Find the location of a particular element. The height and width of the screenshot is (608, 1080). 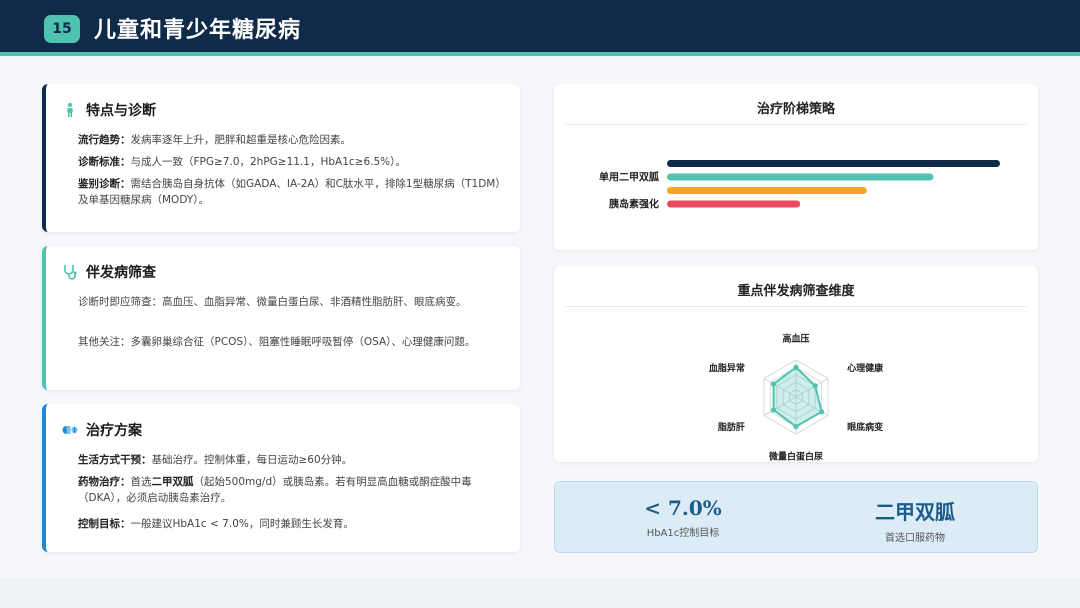

stat-label: HbA1c控制目标 is located at coordinates (683, 533).